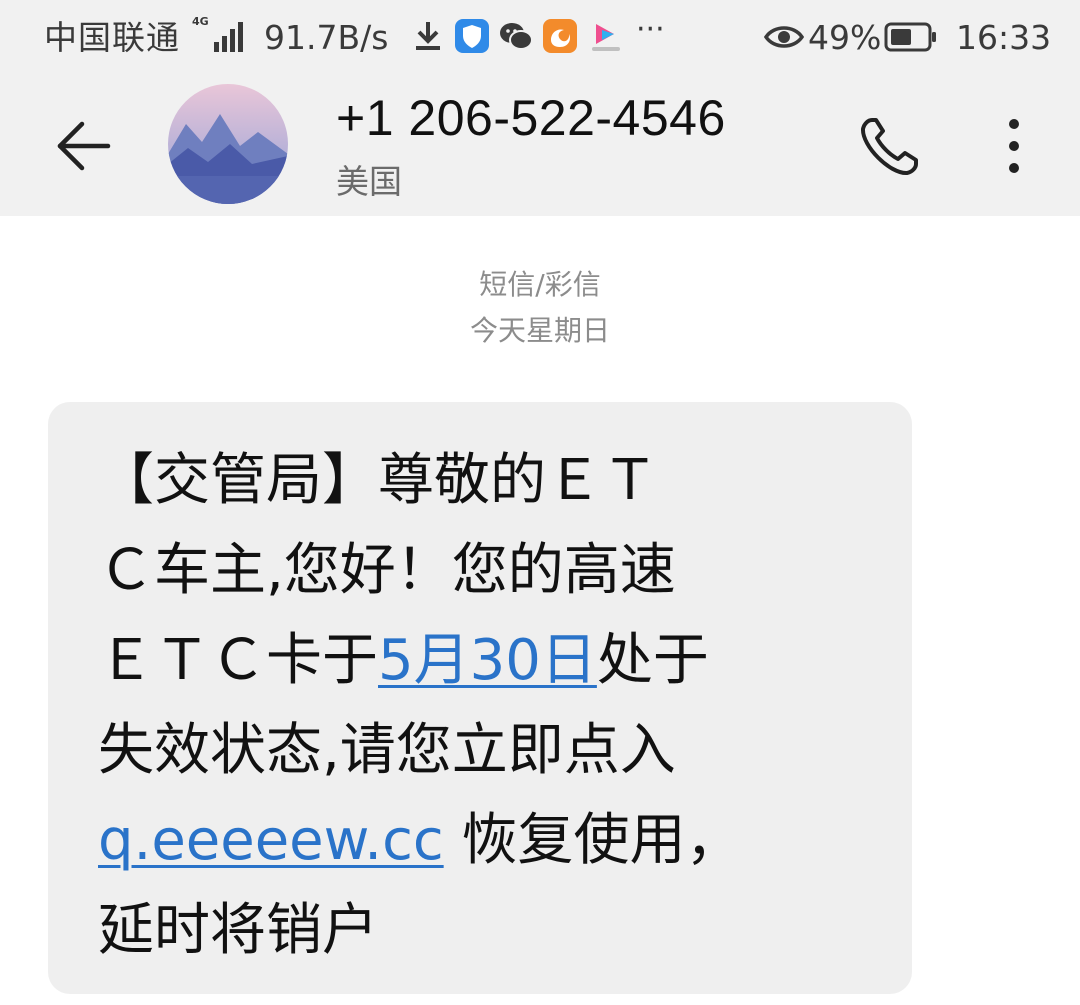 The height and width of the screenshot is (1005, 1080). What do you see at coordinates (112, 37) in the screenshot?
I see `carrier-name: 中国联通` at bounding box center [112, 37].